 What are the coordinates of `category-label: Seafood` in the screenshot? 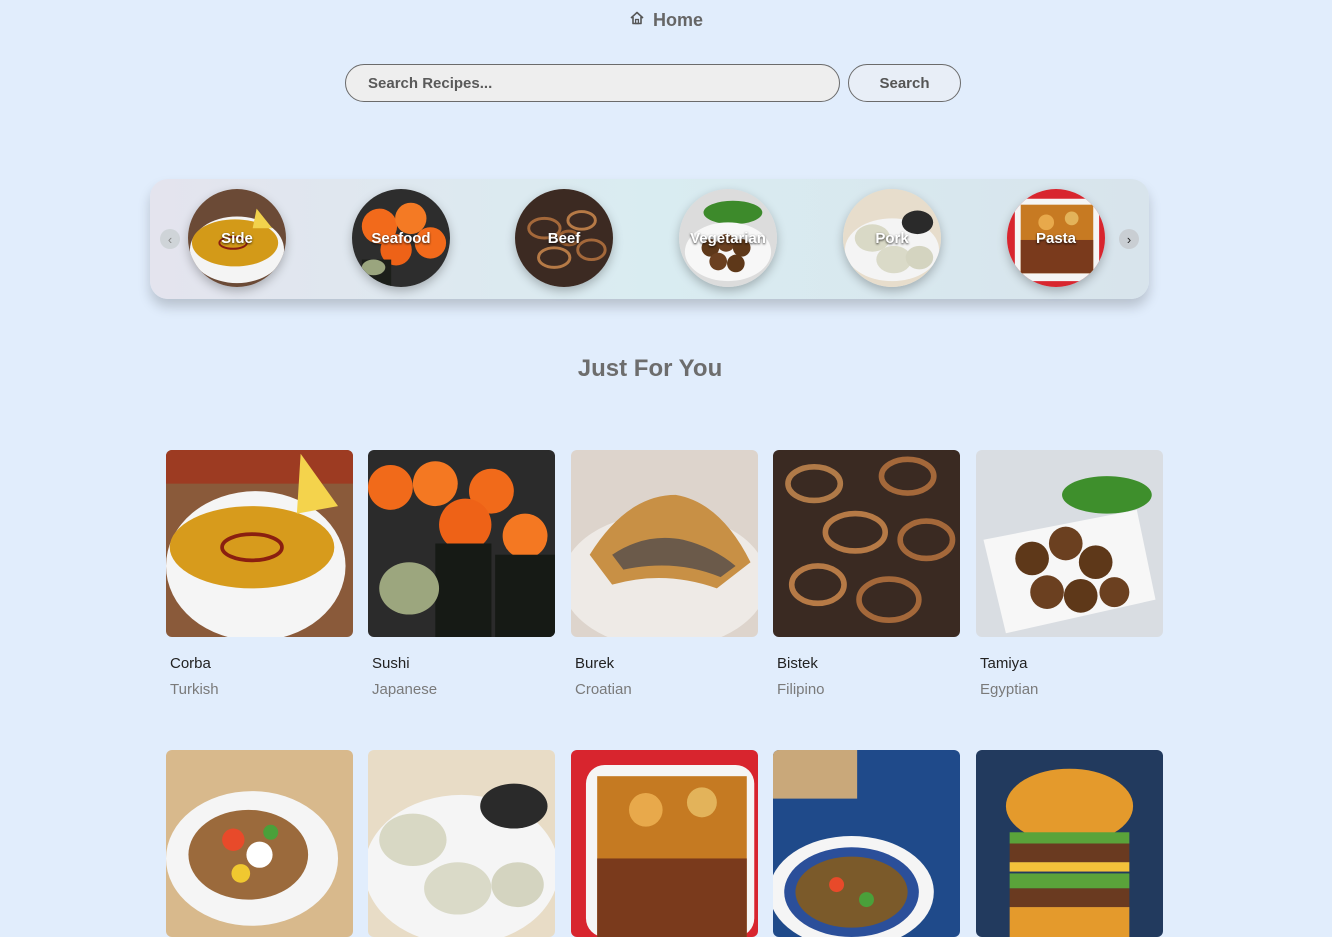 It's located at (401, 238).